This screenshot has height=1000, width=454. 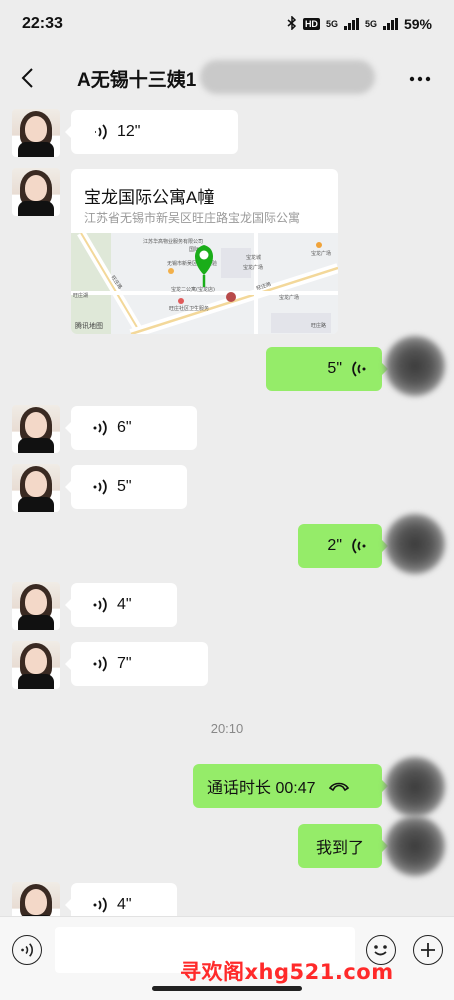 I want to click on more-dots-icon, so click(x=420, y=79).